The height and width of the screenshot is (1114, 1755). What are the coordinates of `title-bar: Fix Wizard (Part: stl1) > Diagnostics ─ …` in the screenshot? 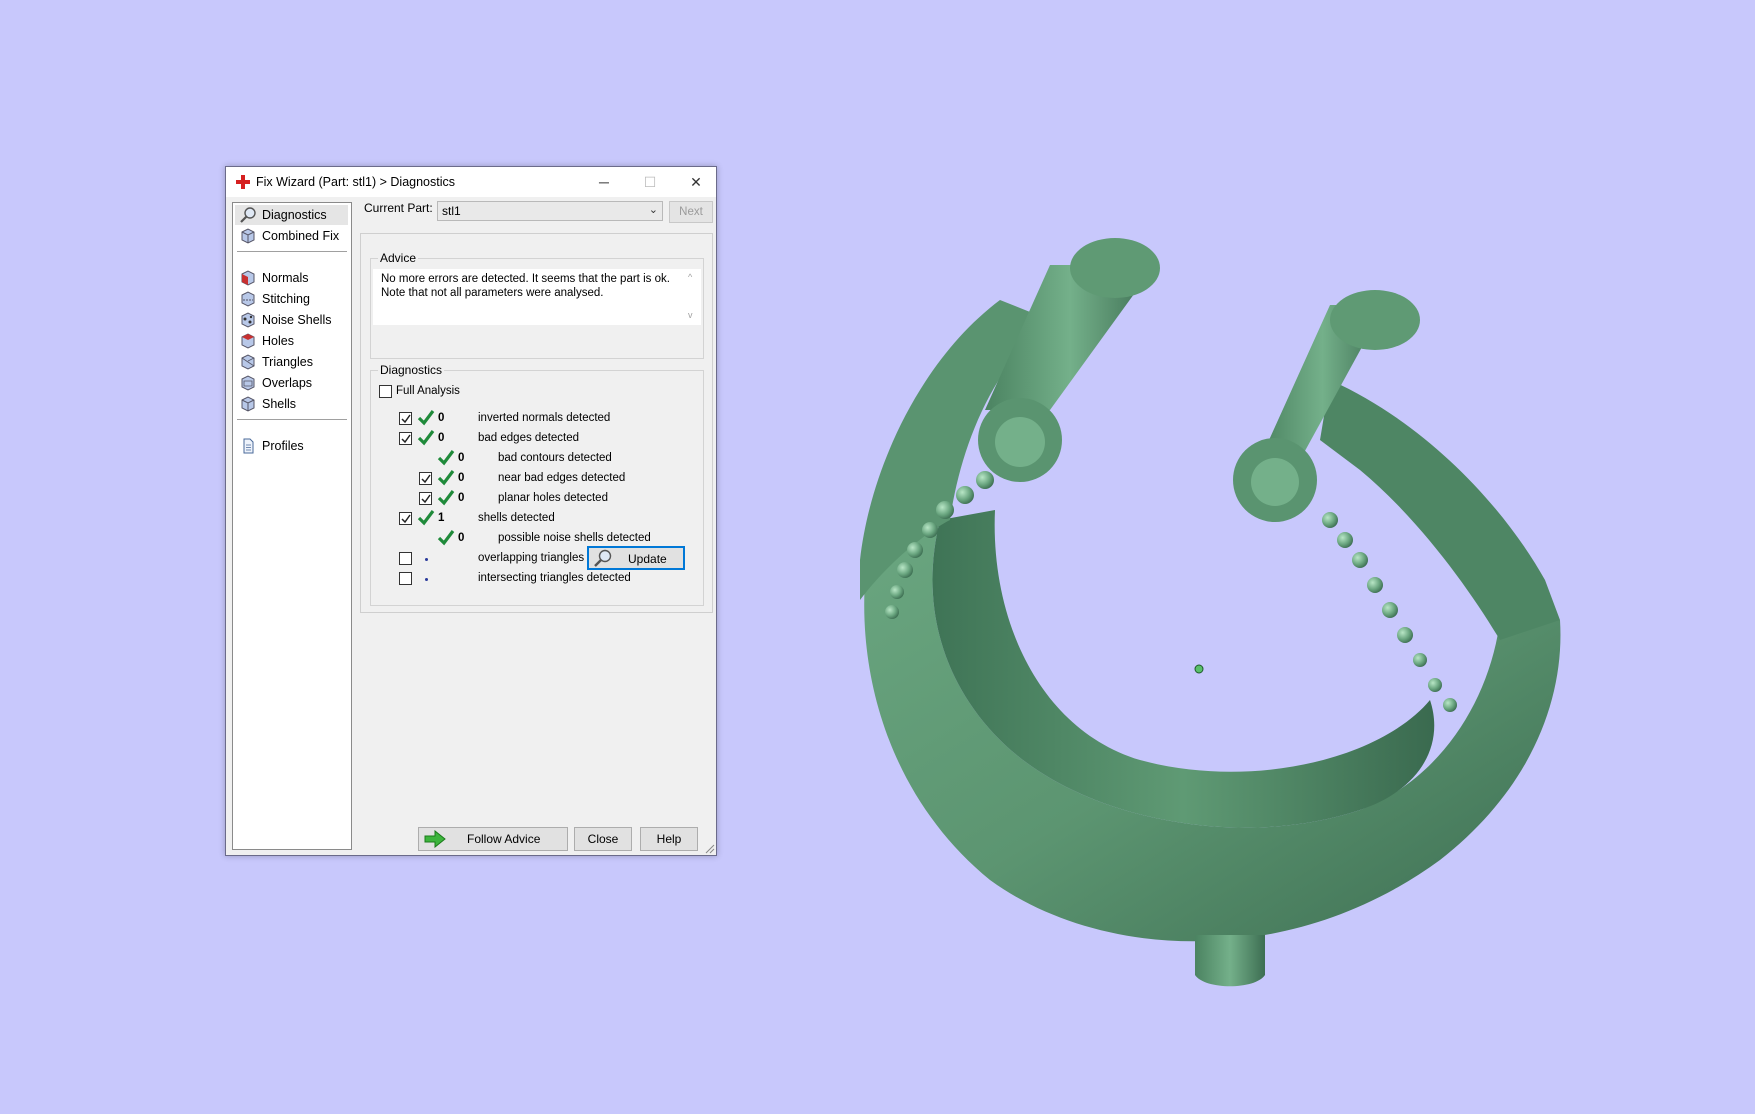 It's located at (471, 182).